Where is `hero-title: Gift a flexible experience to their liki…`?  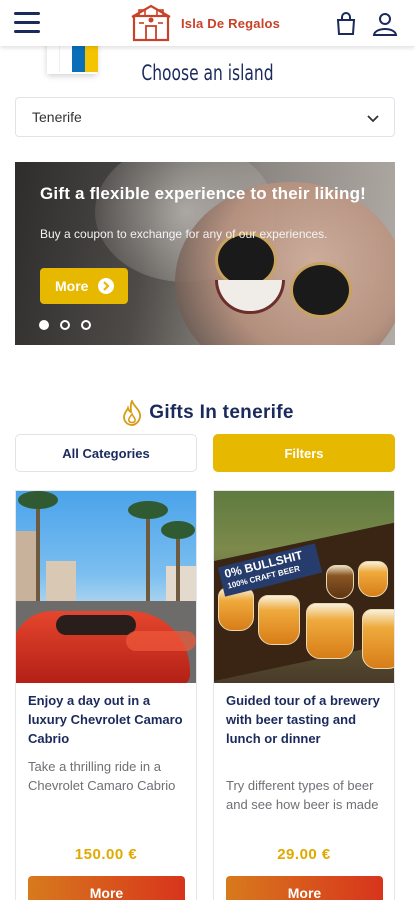 hero-title: Gift a flexible experience to their liki… is located at coordinates (203, 193).